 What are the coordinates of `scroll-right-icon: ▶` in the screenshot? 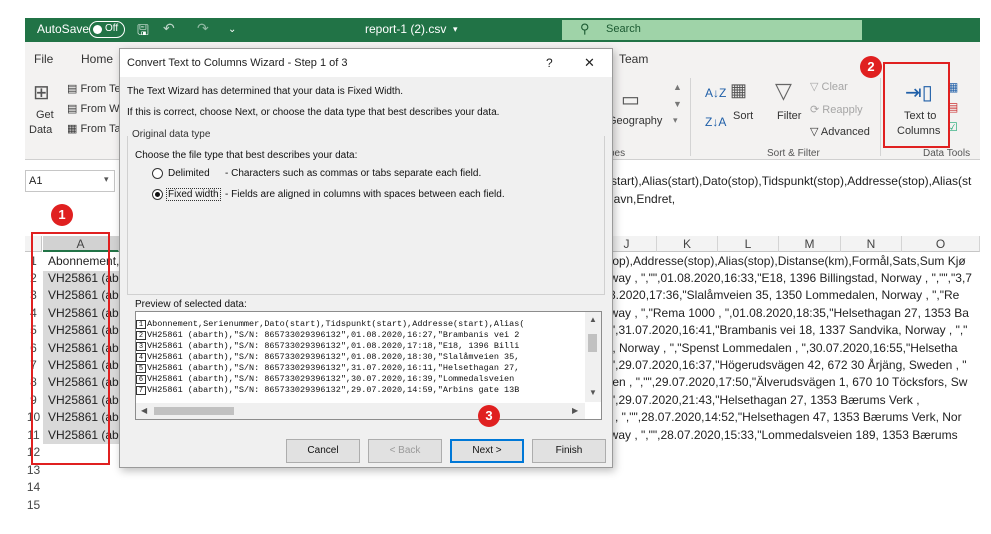 It's located at (575, 410).